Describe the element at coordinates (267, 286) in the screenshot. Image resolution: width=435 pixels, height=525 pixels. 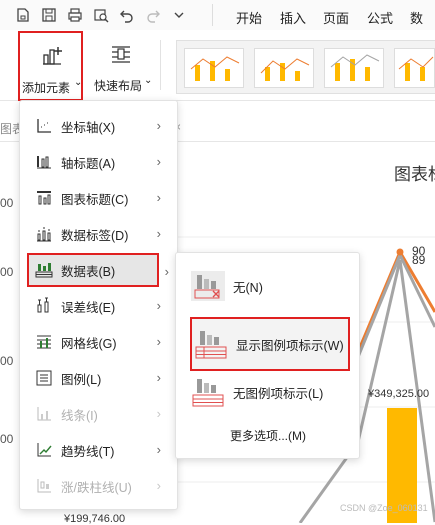
I see `submenu-item-none: 无(N)` at that location.